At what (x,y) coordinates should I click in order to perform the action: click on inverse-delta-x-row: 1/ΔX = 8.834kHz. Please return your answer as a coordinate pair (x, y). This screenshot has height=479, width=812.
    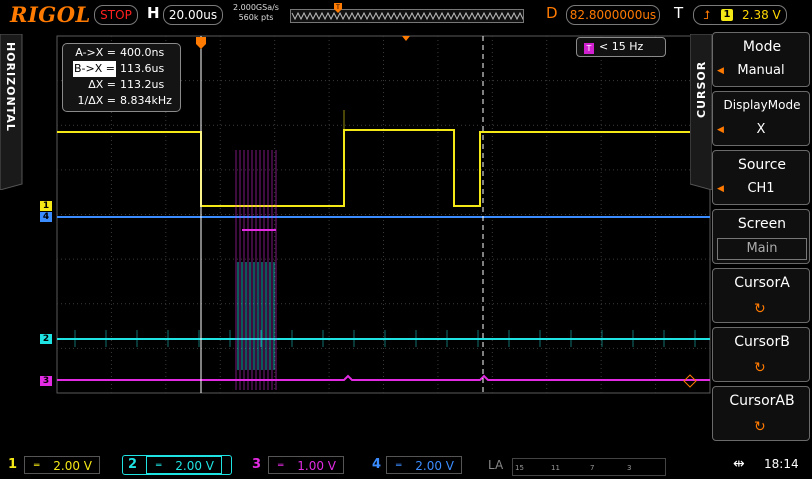
    Looking at the image, I should click on (121, 101).